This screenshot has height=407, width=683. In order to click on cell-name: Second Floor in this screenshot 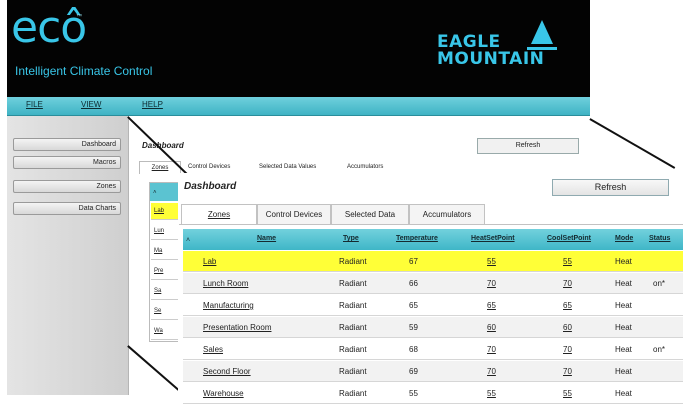, I will do `click(227, 371)`.